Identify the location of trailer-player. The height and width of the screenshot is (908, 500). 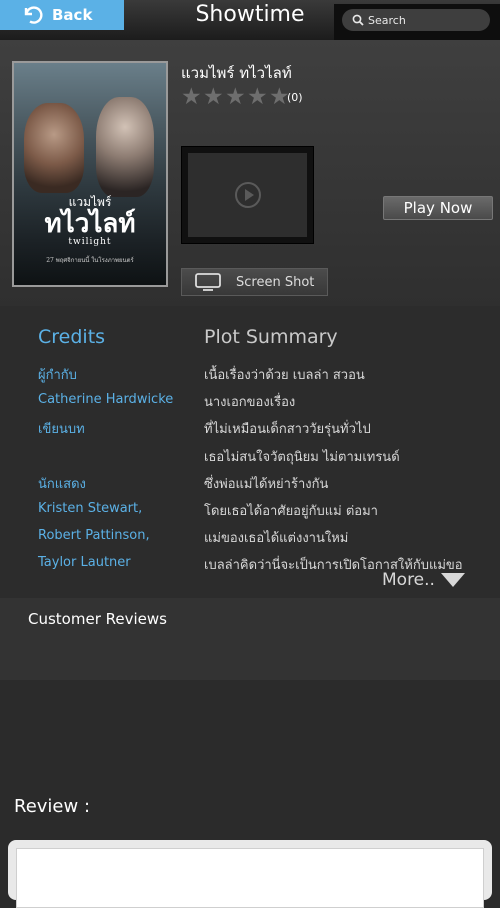
(247, 195).